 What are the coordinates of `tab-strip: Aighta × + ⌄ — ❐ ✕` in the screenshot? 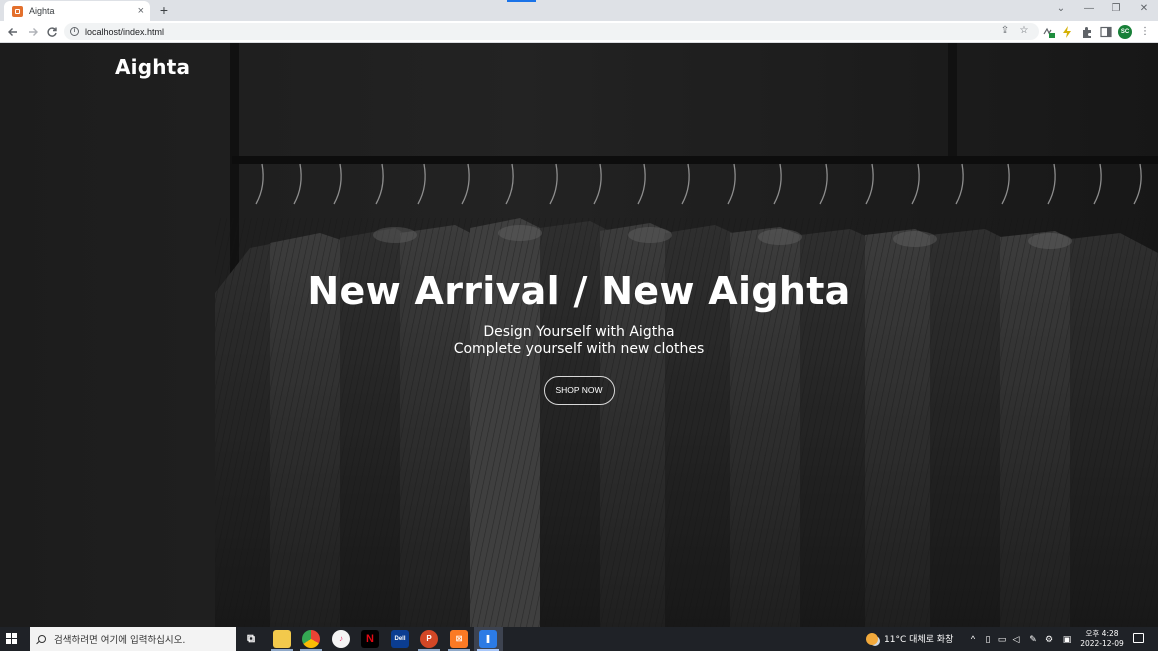 It's located at (579, 10).